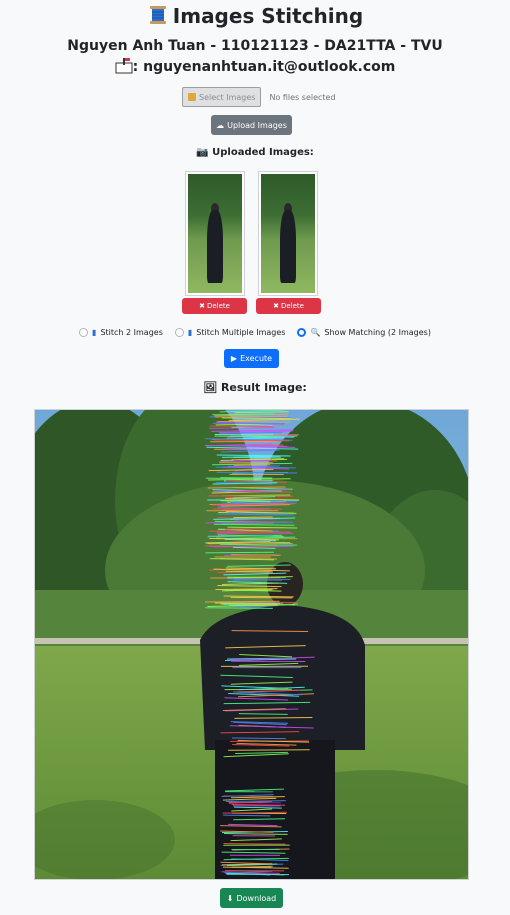  What do you see at coordinates (256, 898) in the screenshot?
I see `download-label: Download` at bounding box center [256, 898].